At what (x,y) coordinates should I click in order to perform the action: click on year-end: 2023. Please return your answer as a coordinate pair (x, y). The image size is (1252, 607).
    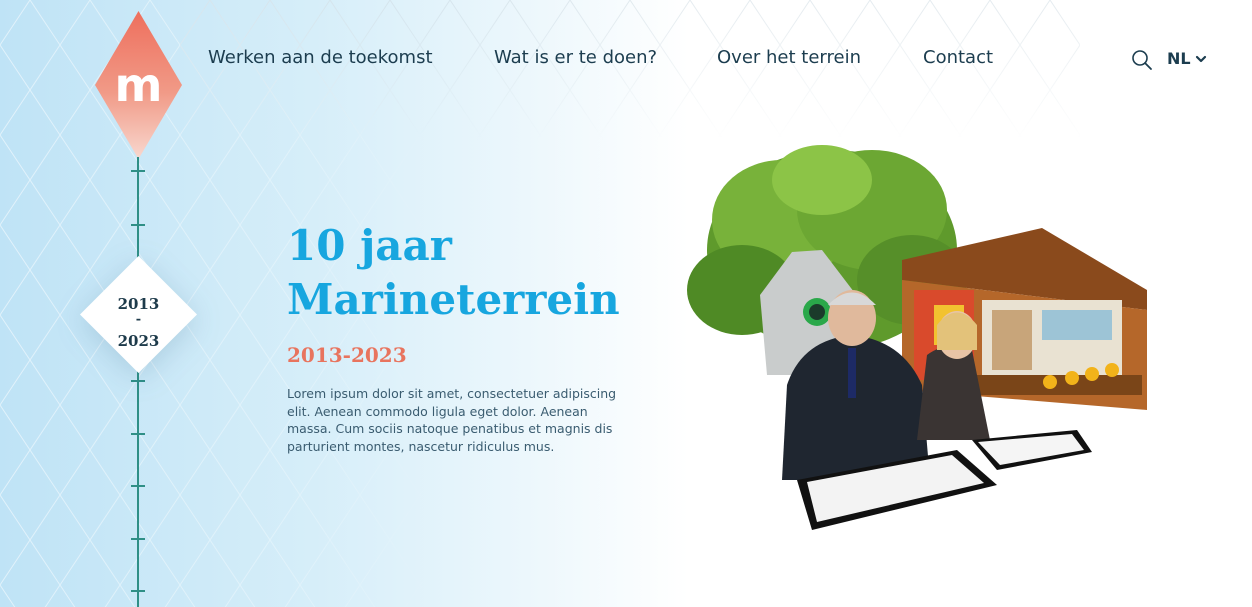
    Looking at the image, I should click on (138, 341).